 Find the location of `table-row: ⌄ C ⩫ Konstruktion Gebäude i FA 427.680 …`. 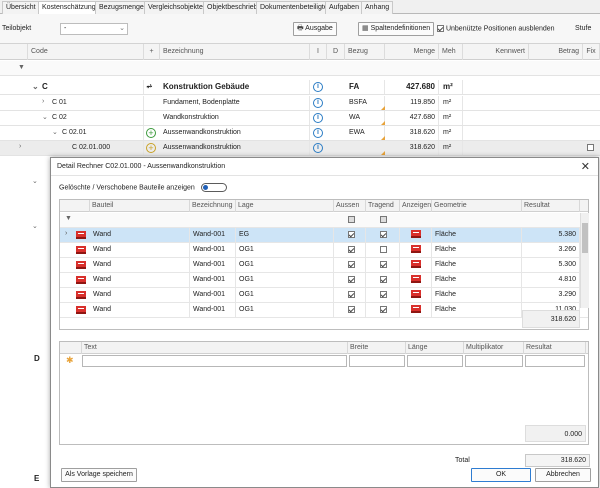

table-row: ⌄ C ⩫ Konstruktion Gebäude i FA 427.680 … is located at coordinates (300, 87).